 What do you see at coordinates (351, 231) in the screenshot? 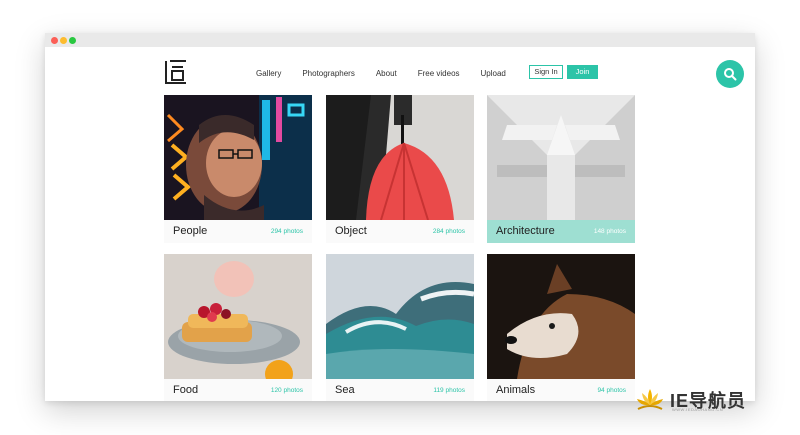
I see `card-title: Object` at bounding box center [351, 231].